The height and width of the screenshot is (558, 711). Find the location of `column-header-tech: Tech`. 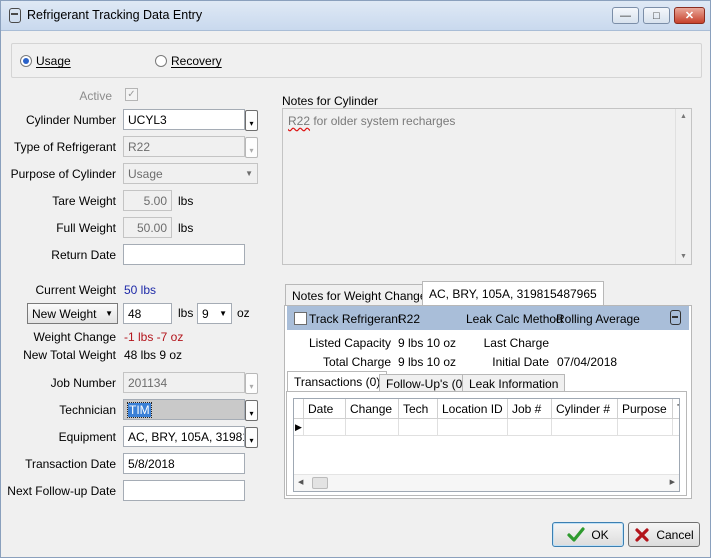

column-header-tech: Tech is located at coordinates (418, 409).